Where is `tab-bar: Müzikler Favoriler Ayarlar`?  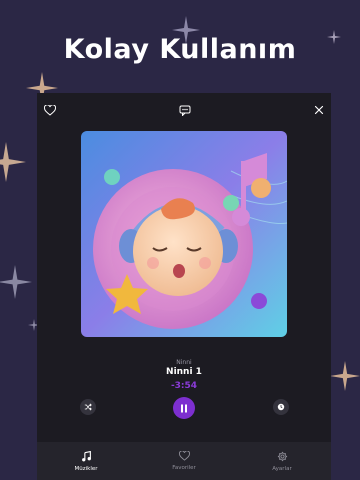 tab-bar: Müzikler Favoriler Ayarlar is located at coordinates (184, 461).